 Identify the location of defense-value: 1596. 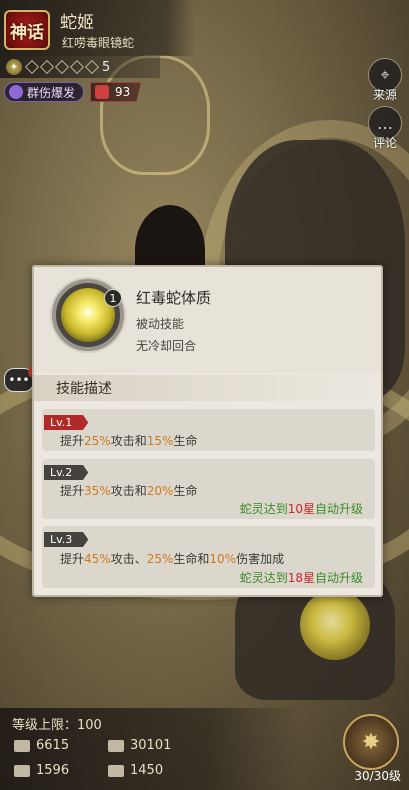
(53, 770).